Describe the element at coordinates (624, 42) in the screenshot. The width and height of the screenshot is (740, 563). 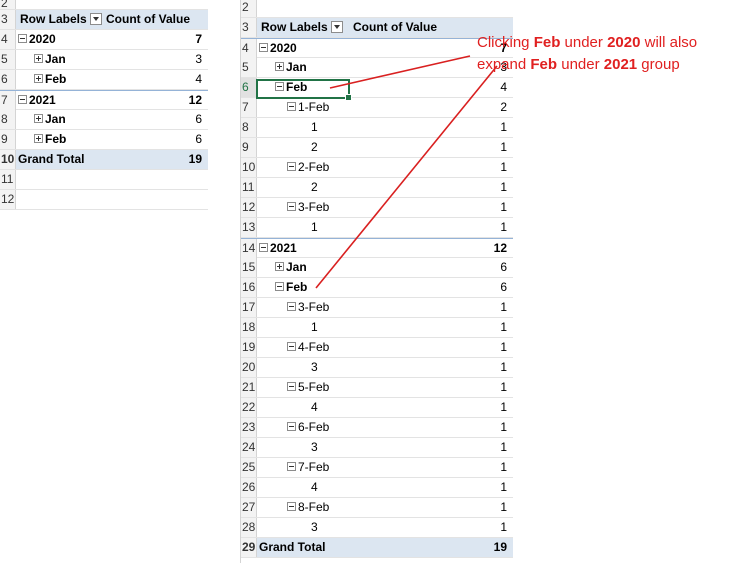
I see `annotation-part: 2020` at that location.